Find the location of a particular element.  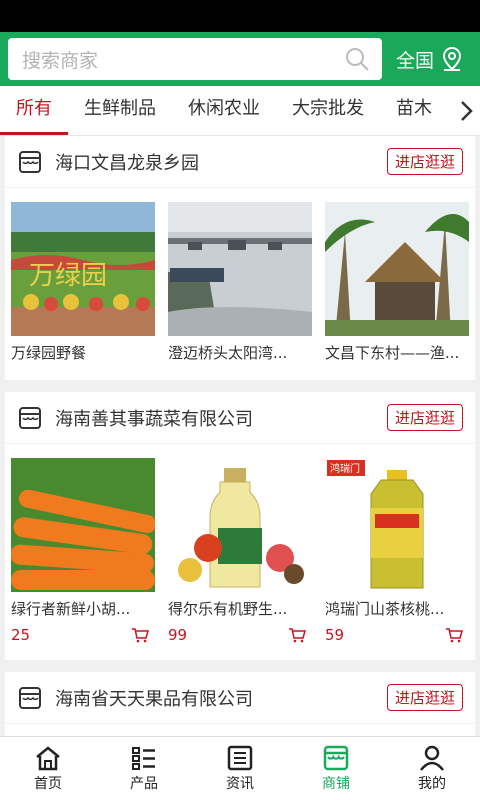

product-price: 99 is located at coordinates (178, 635).